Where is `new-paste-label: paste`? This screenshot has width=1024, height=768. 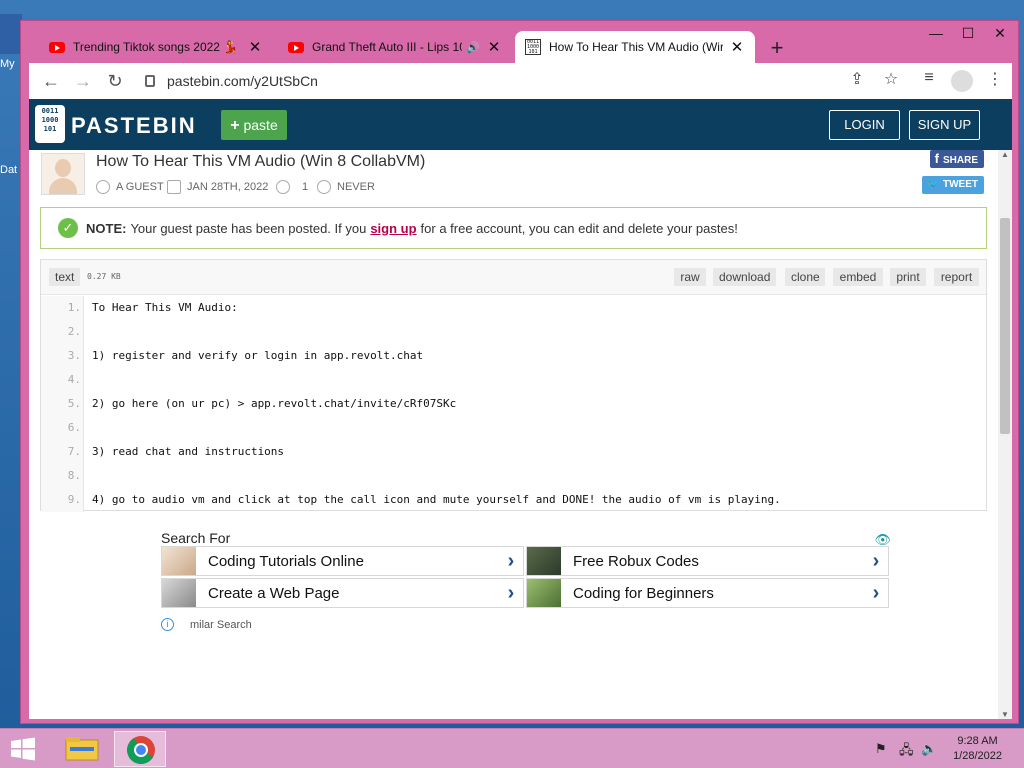
new-paste-label: paste is located at coordinates (260, 125).